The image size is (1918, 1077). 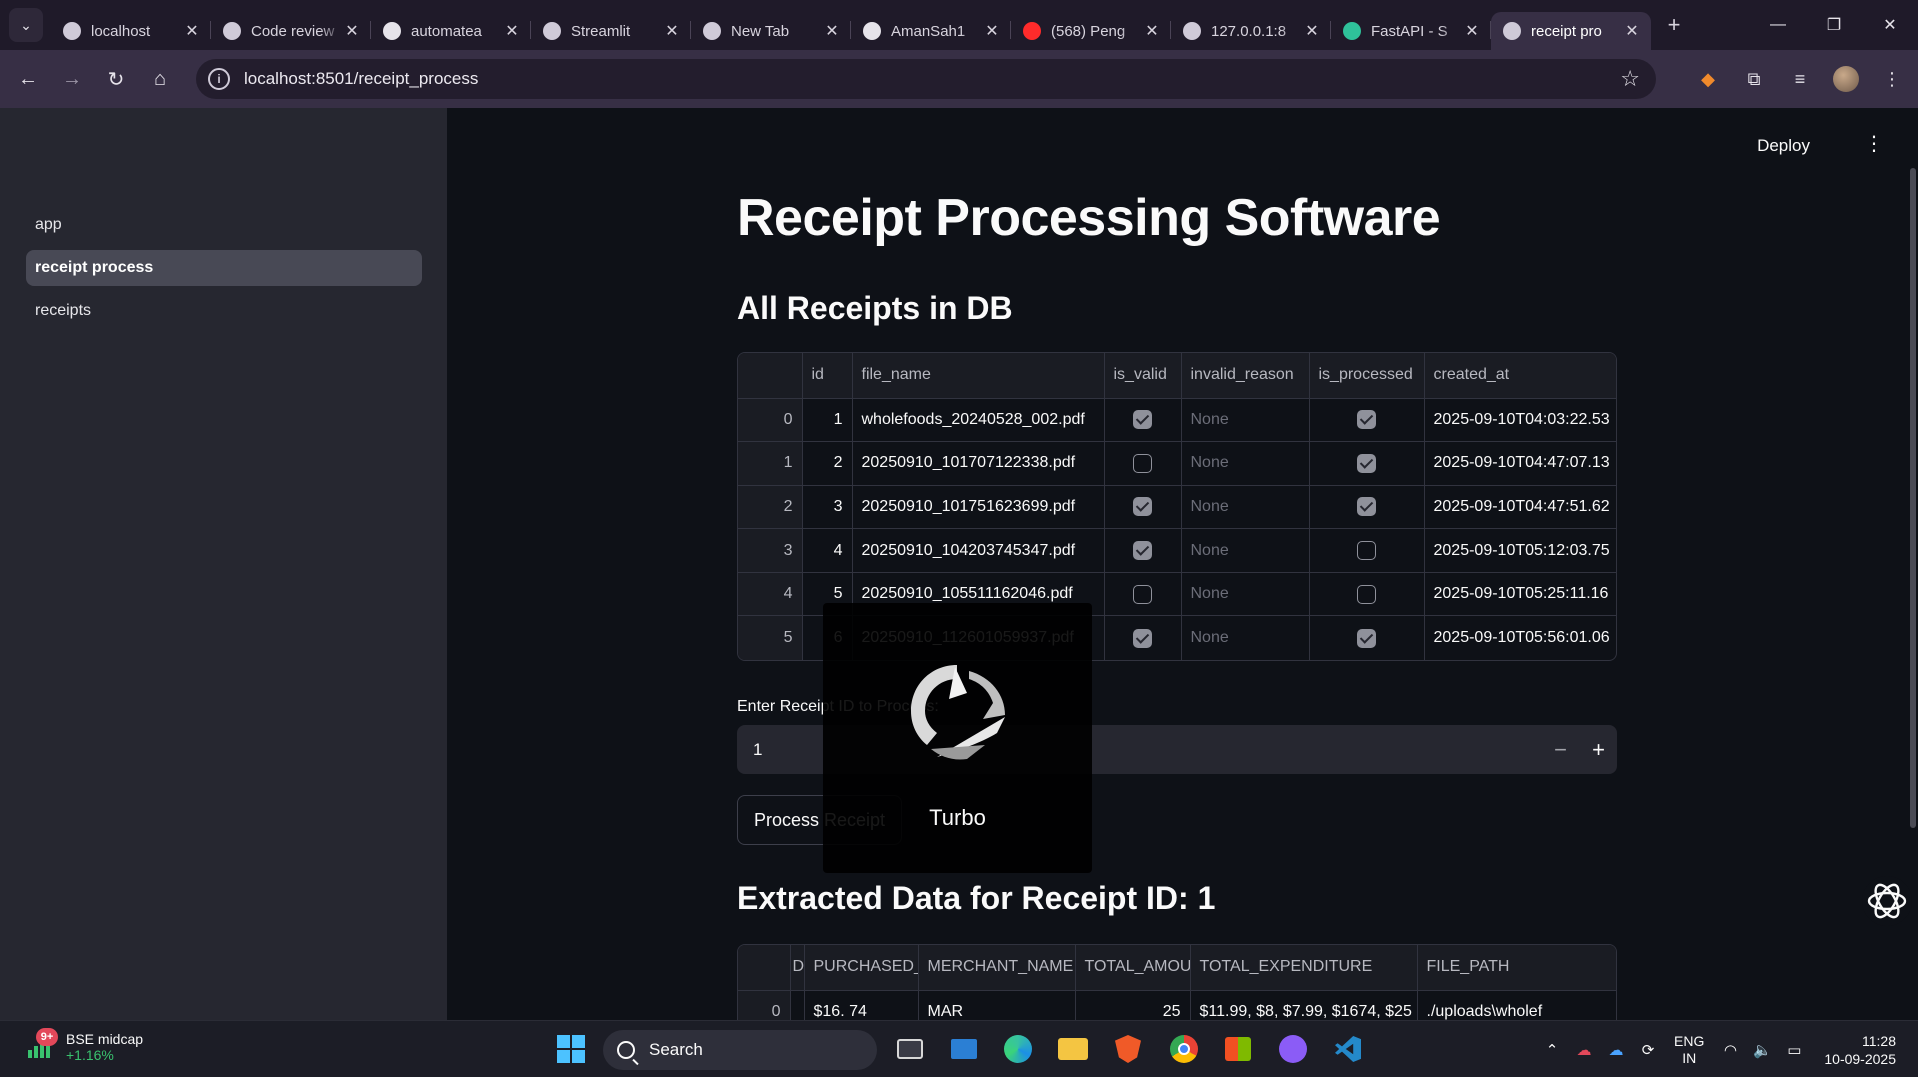 What do you see at coordinates (978, 376) in the screenshot?
I see `column-header: file_name` at bounding box center [978, 376].